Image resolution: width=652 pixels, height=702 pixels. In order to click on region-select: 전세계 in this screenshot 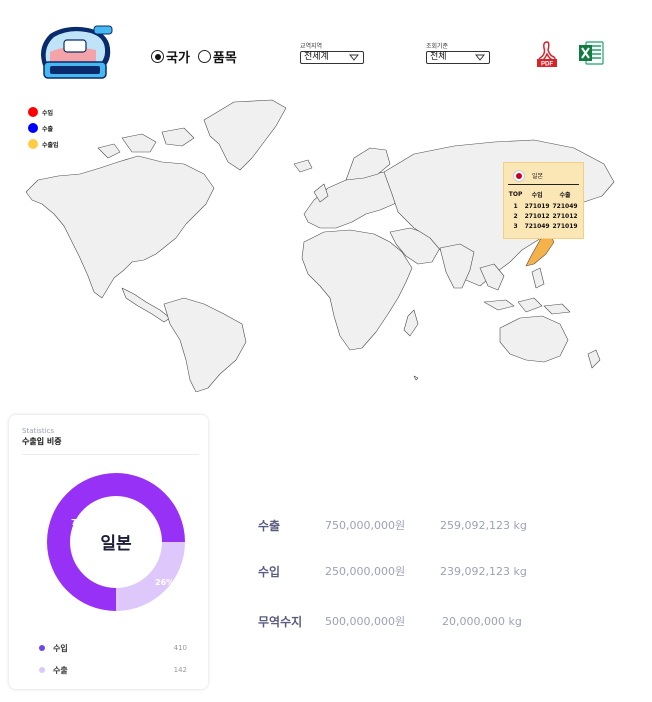, I will do `click(332, 57)`.